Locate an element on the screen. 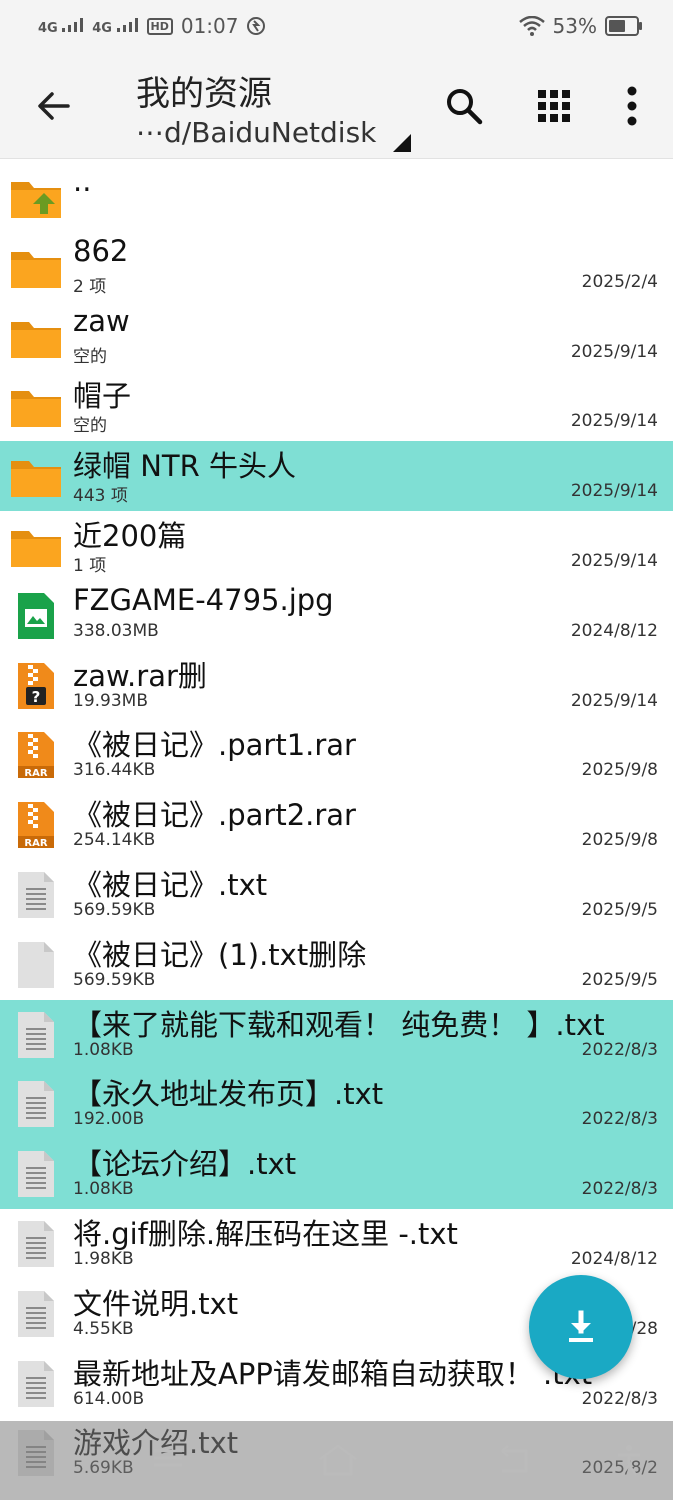 The image size is (673, 1500). file-name: 【永久地址发布页】.txt is located at coordinates (228, 1094).